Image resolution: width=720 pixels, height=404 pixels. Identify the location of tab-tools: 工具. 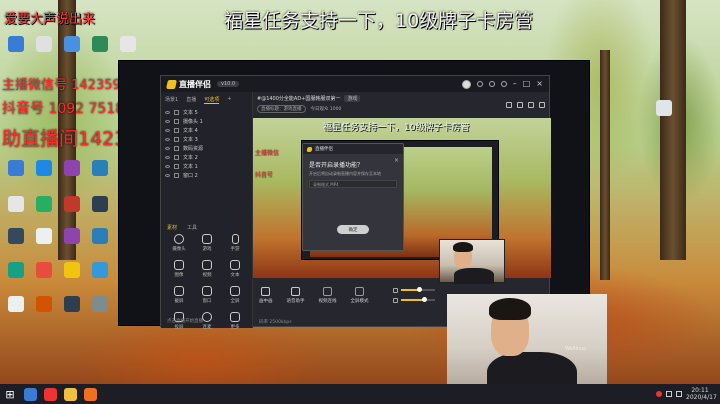
(192, 227).